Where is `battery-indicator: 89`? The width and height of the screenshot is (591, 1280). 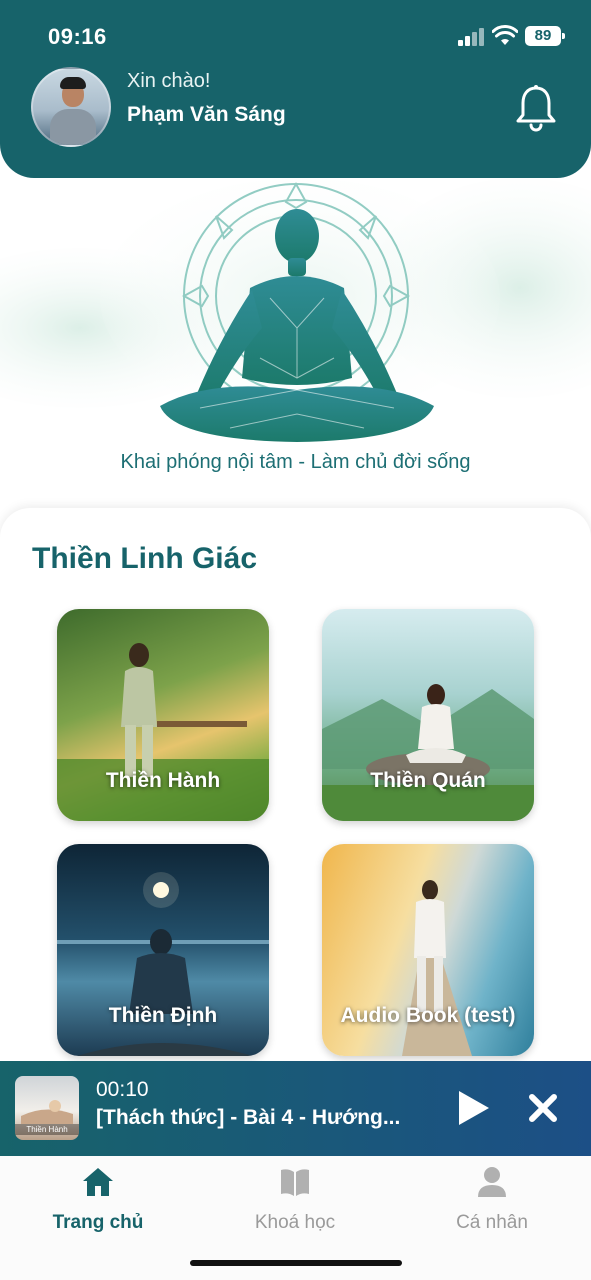
battery-indicator: 89 is located at coordinates (545, 36).